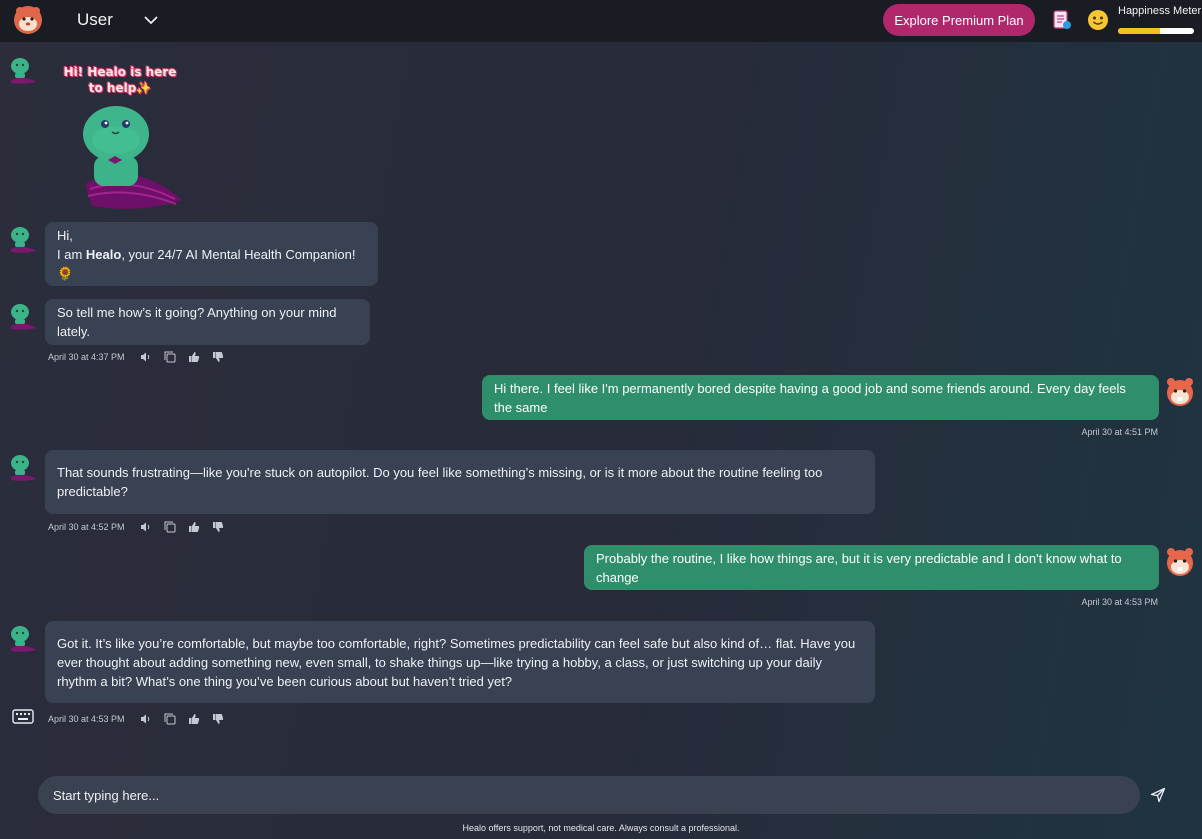 This screenshot has width=1202, height=839. I want to click on chat-input, so click(589, 795).